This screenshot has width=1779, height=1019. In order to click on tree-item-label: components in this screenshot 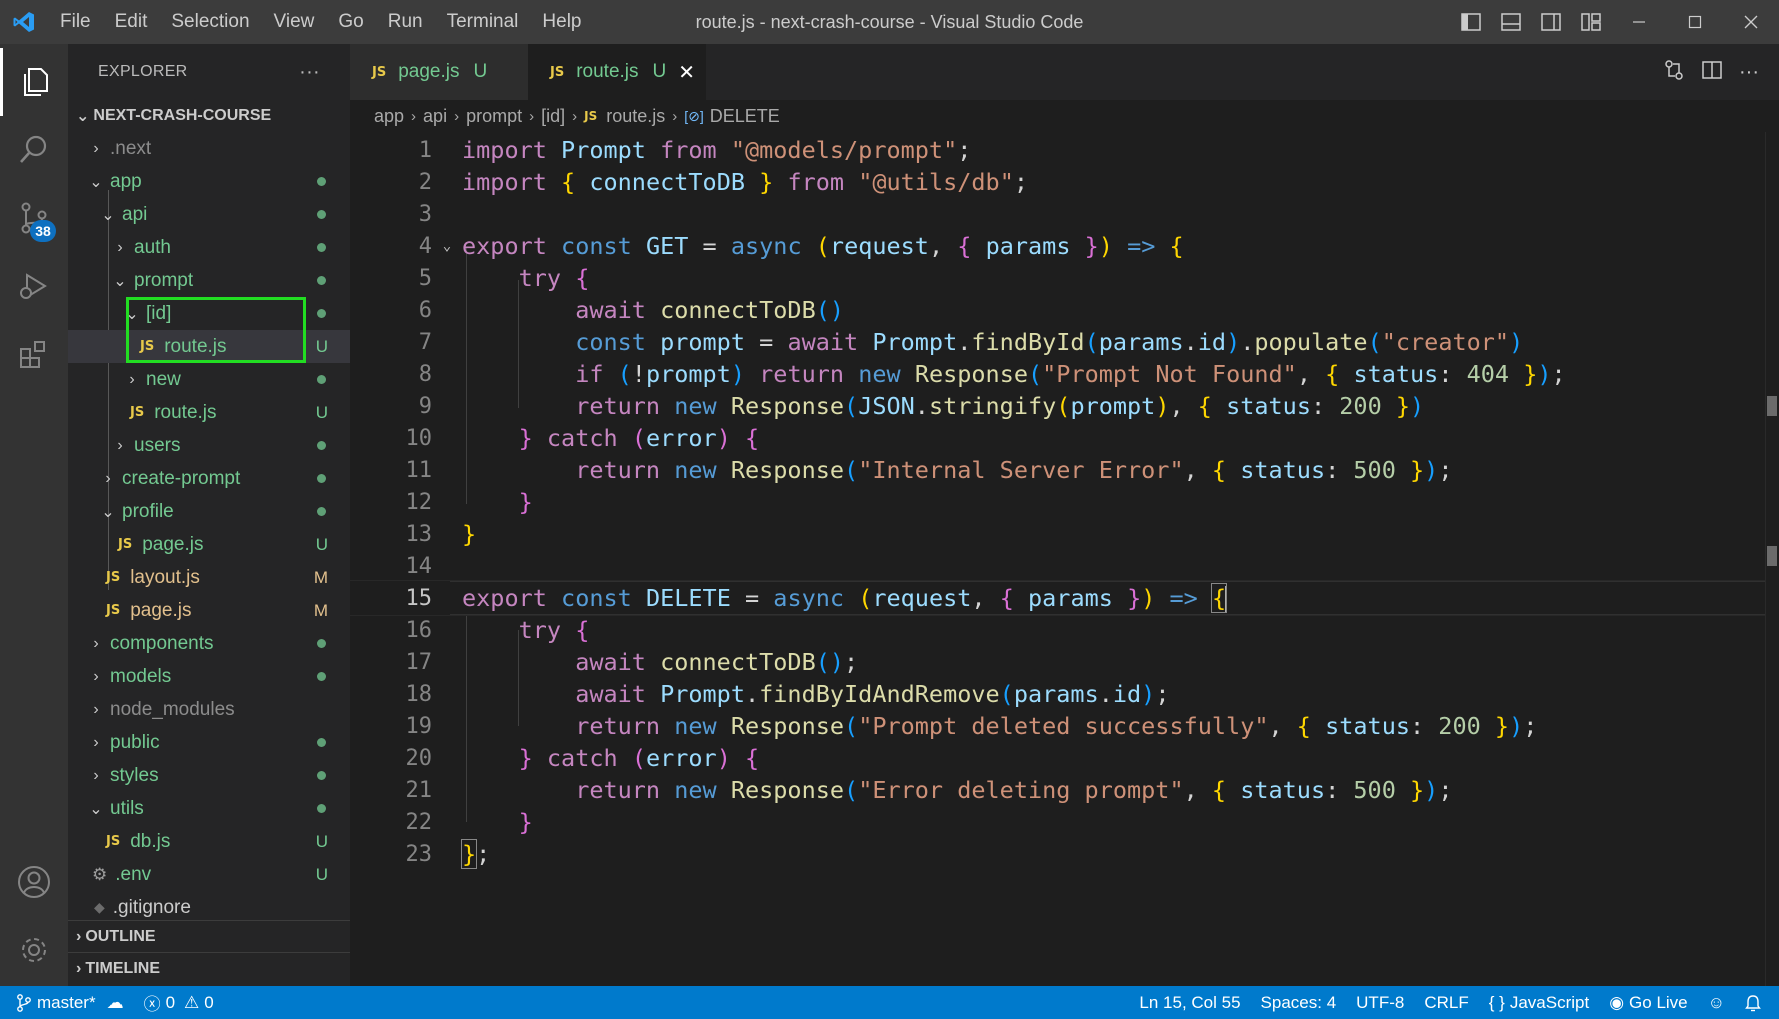, I will do `click(162, 643)`.